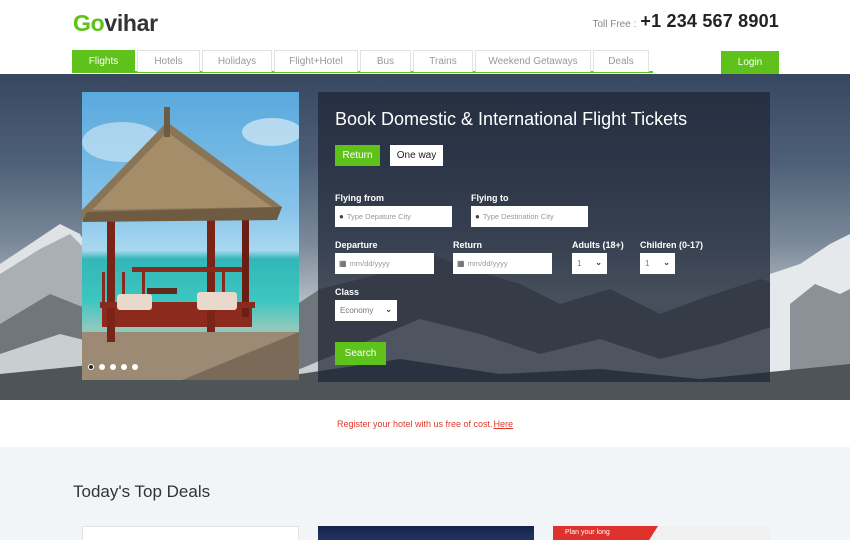  I want to click on flying-to-input: ● Type Destination City, so click(529, 216).